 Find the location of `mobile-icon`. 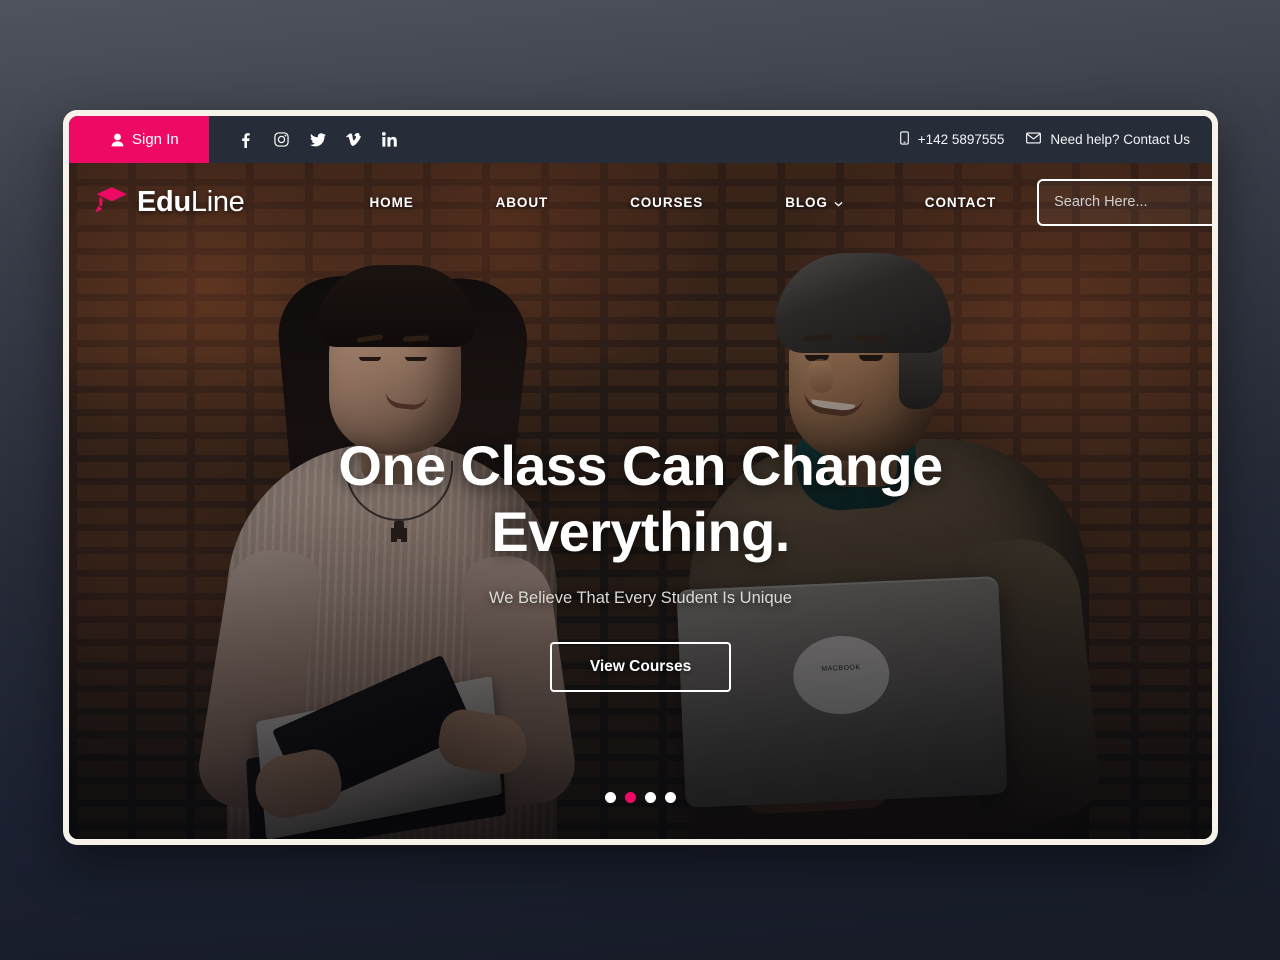

mobile-icon is located at coordinates (904, 139).